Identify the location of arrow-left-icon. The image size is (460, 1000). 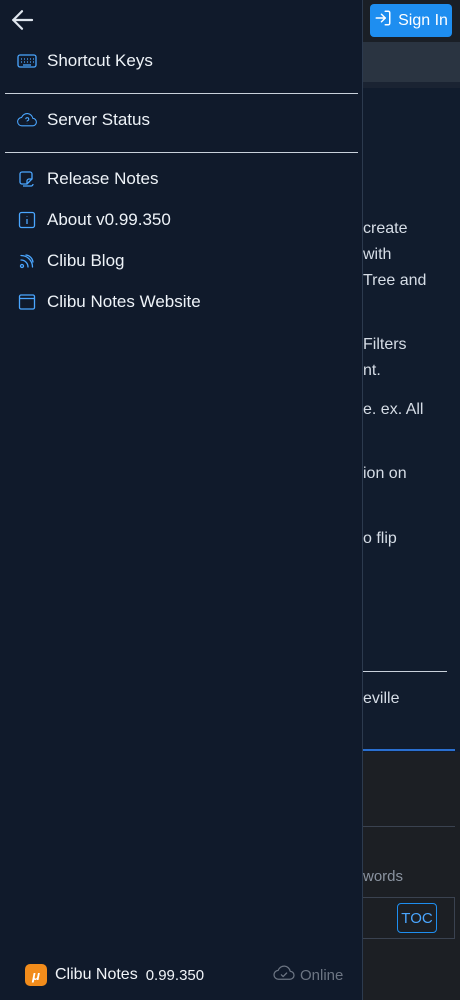
(22, 22).